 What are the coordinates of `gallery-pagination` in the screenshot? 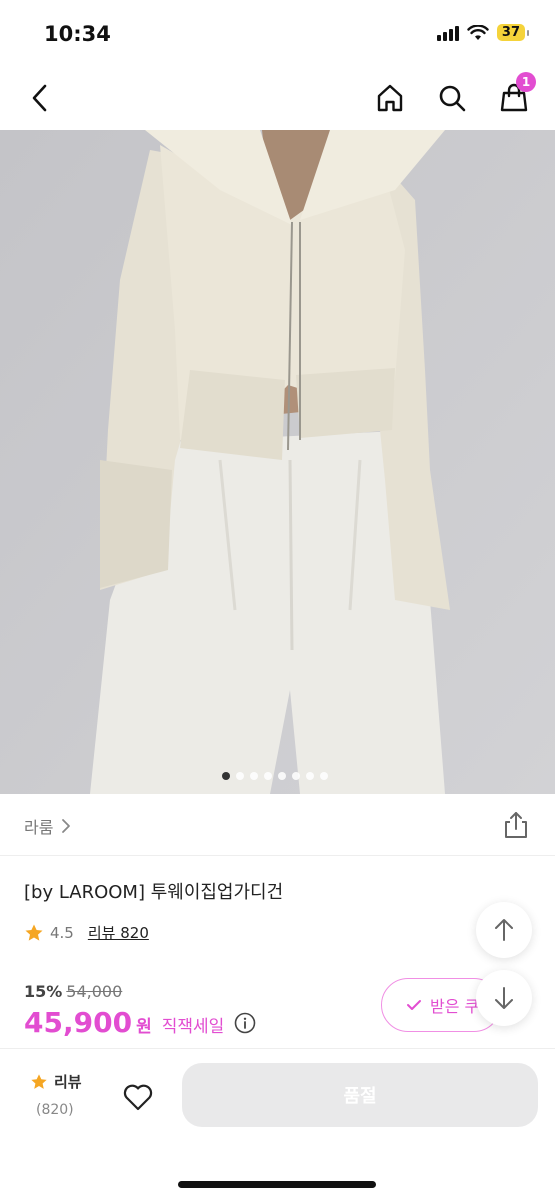 It's located at (275, 776).